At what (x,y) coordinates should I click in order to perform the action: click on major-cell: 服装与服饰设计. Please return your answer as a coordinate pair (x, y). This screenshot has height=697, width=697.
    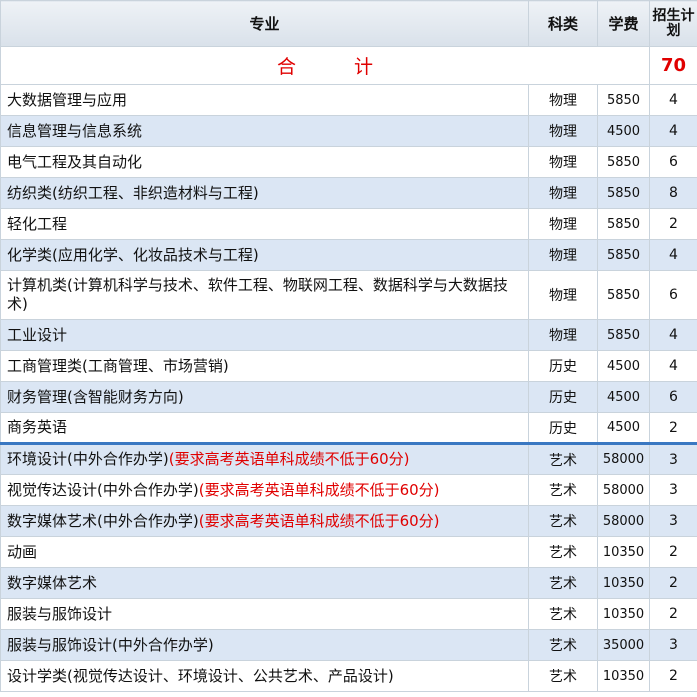
    Looking at the image, I should click on (264, 614).